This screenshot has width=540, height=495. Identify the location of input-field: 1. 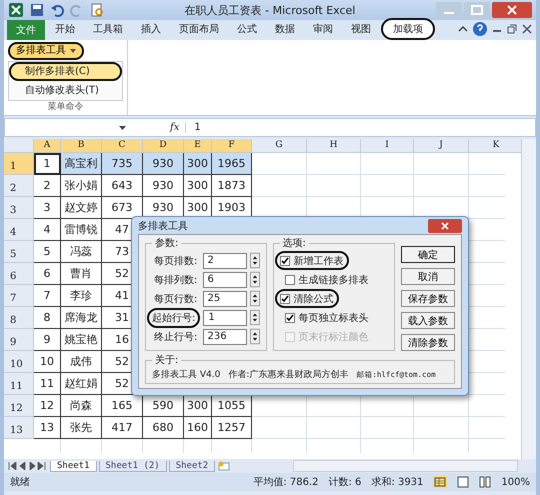
(225, 318).